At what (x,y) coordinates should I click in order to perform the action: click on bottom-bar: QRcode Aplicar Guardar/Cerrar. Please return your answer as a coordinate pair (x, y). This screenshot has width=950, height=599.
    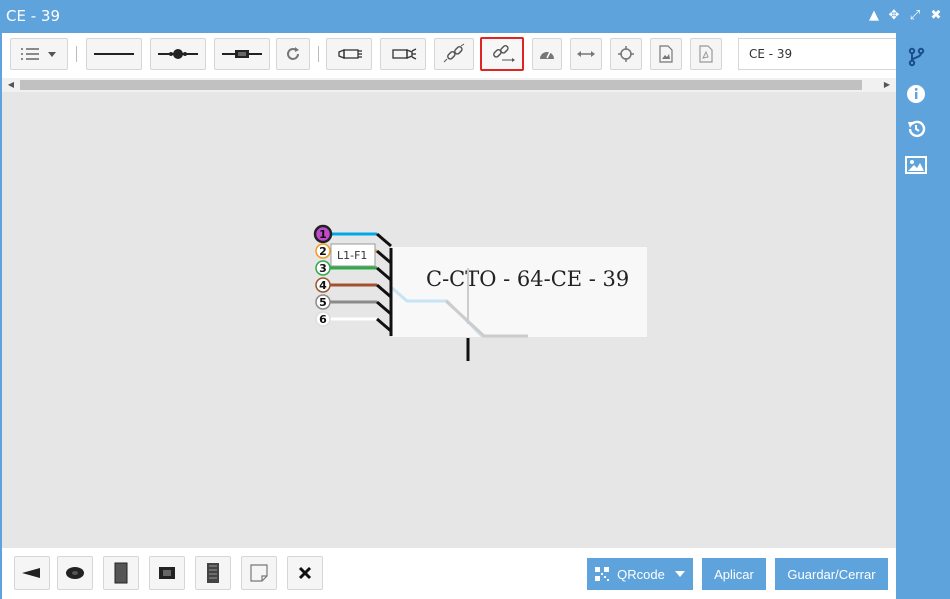
    Looking at the image, I should click on (449, 573).